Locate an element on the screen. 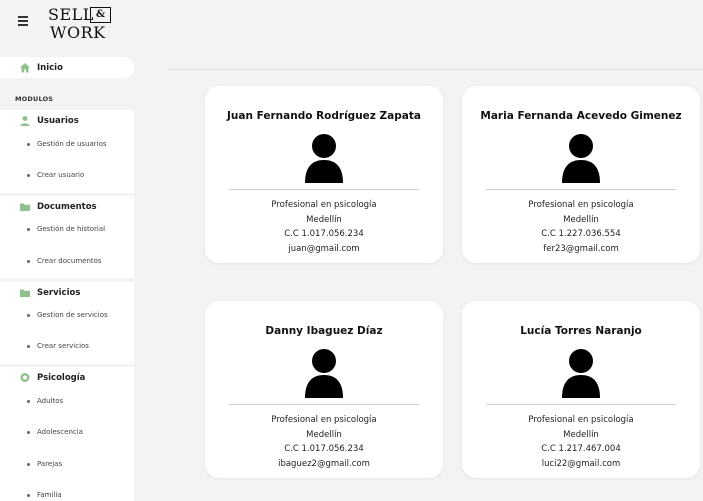 This screenshot has height=501, width=703. sidebar-subitem-crear-servicios: Crear servicios is located at coordinates (58, 346).